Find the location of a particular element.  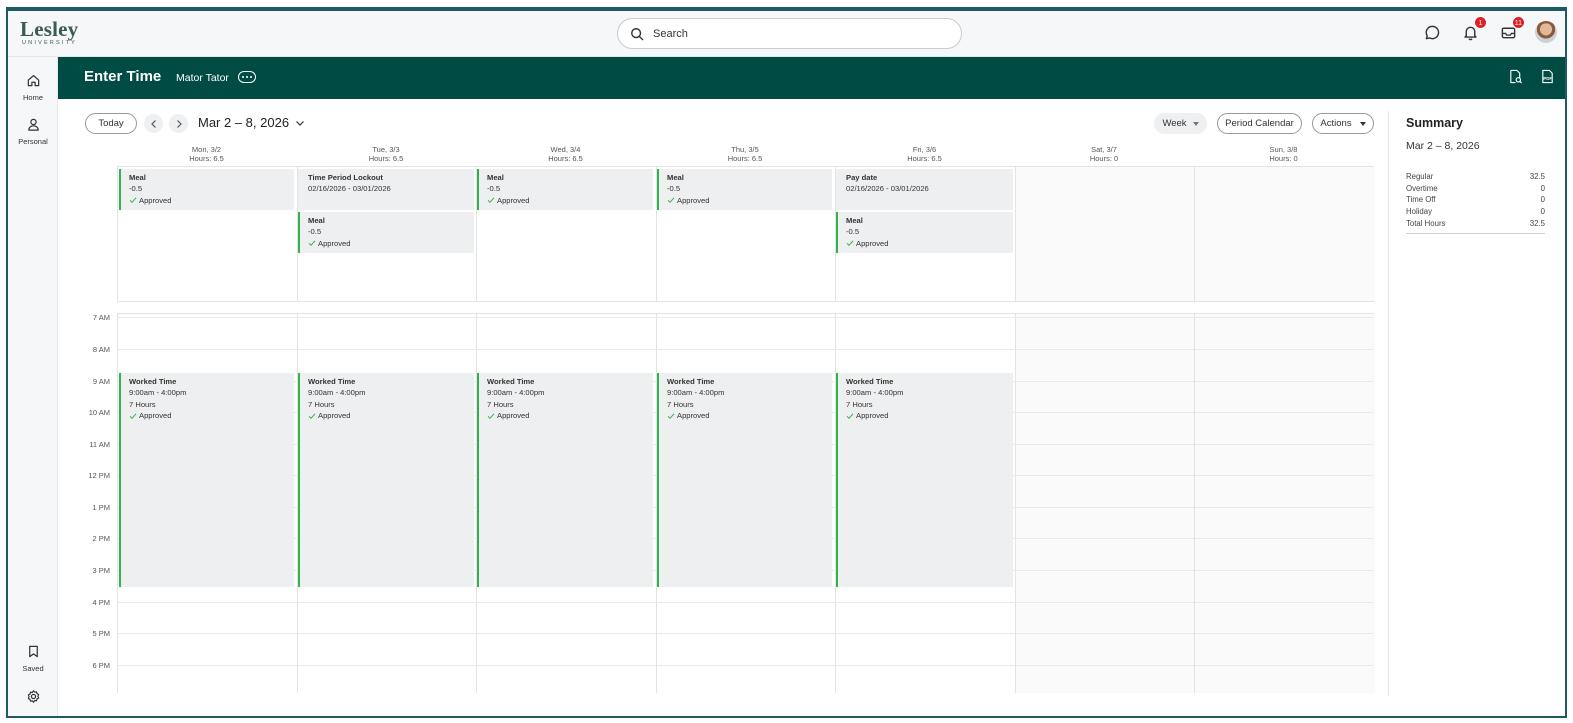

grid-col-sat is located at coordinates (1105, 503).